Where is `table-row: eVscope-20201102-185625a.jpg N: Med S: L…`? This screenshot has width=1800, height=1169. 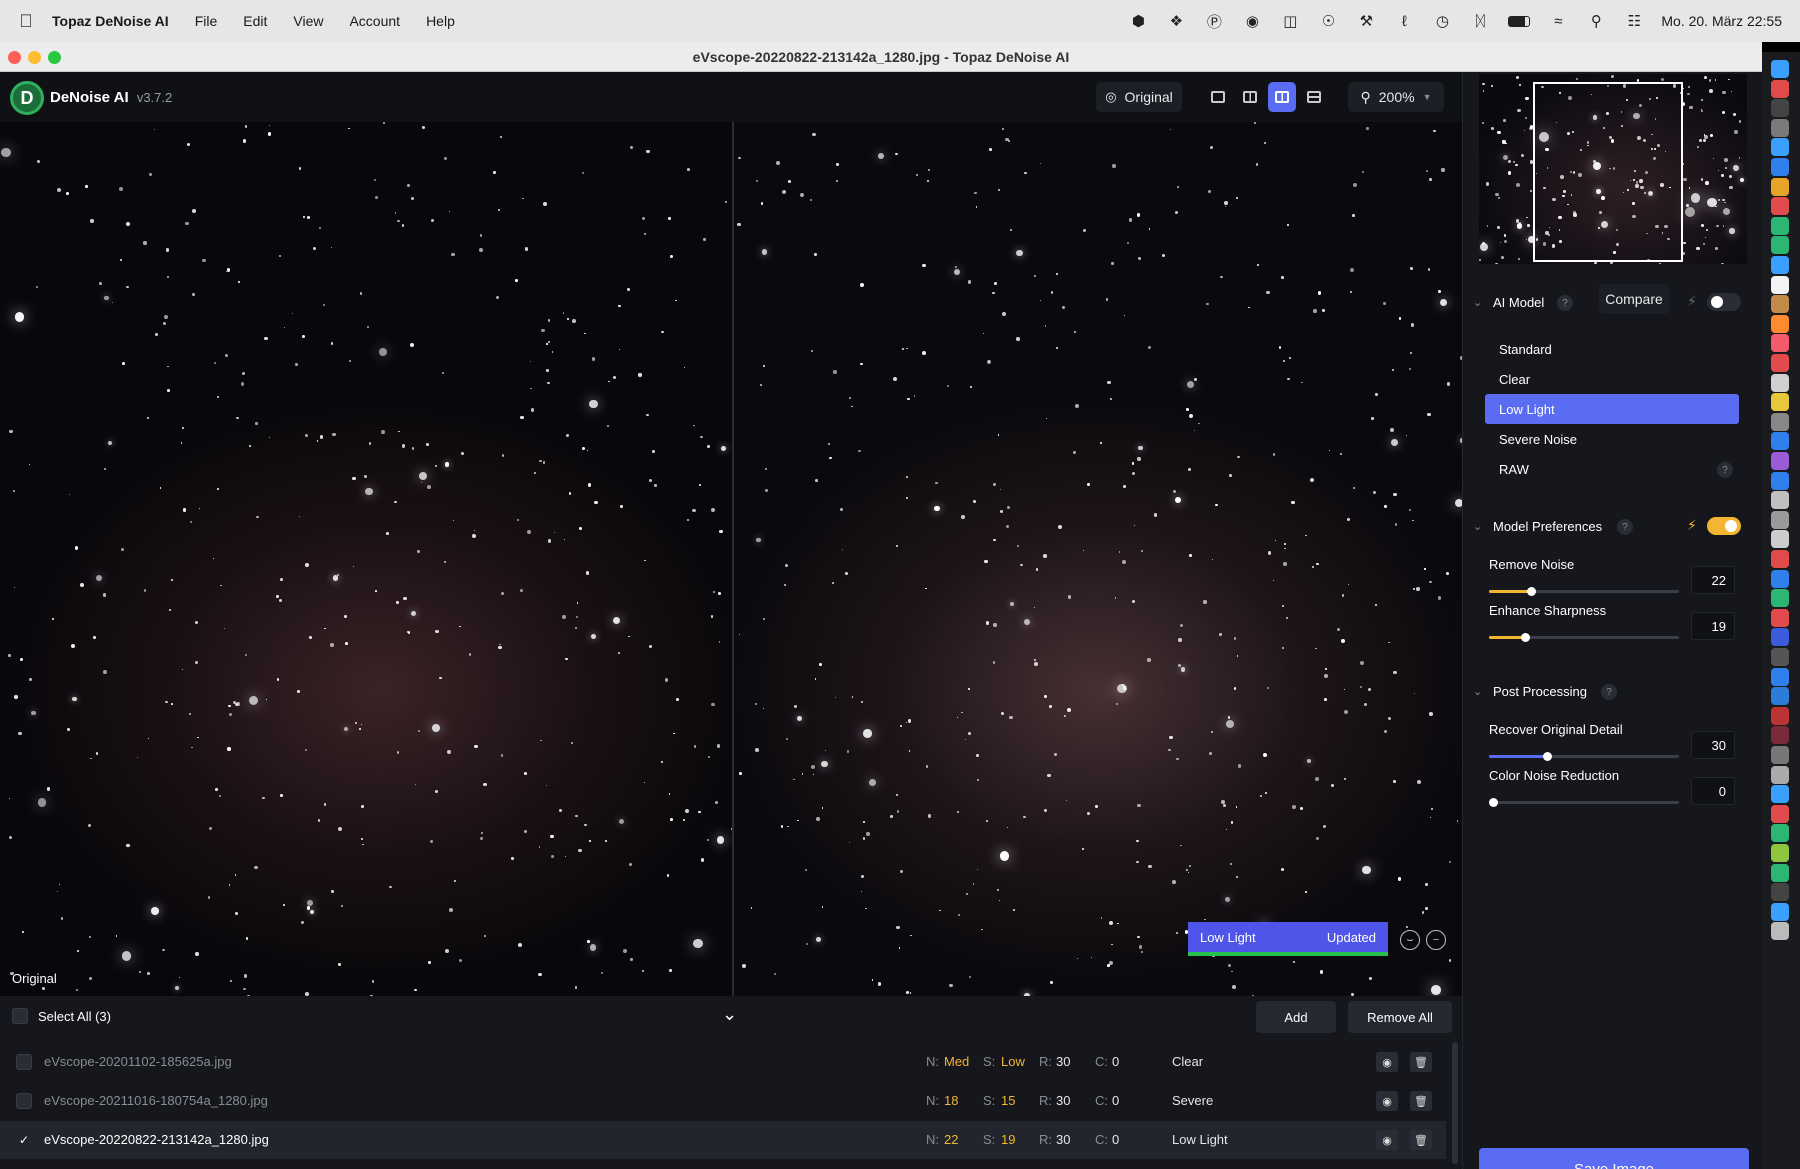 table-row: eVscope-20201102-185625a.jpg N: Med S: L… is located at coordinates (723, 1062).